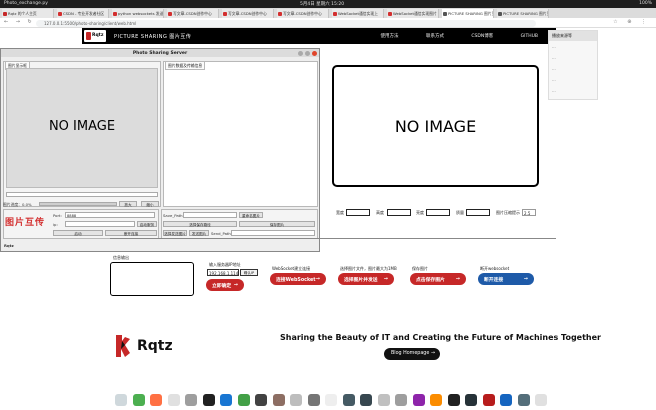 This screenshot has height=410, width=656. I want to click on os-clock: 5月4日 星期六 15:20, so click(322, 4).